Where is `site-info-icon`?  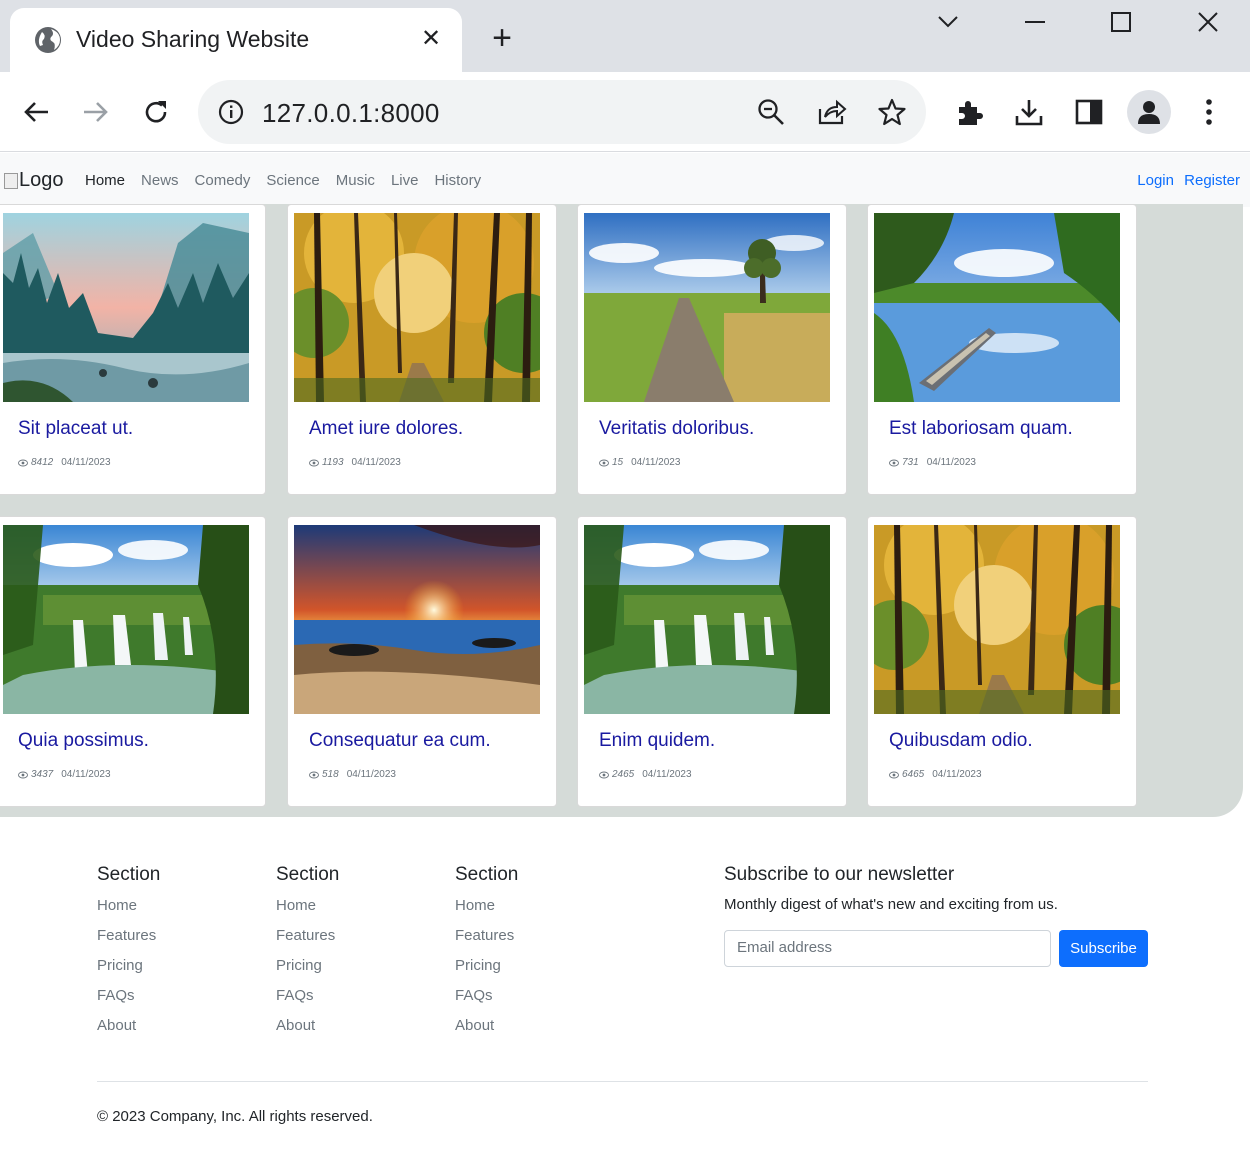
site-info-icon is located at coordinates (231, 112).